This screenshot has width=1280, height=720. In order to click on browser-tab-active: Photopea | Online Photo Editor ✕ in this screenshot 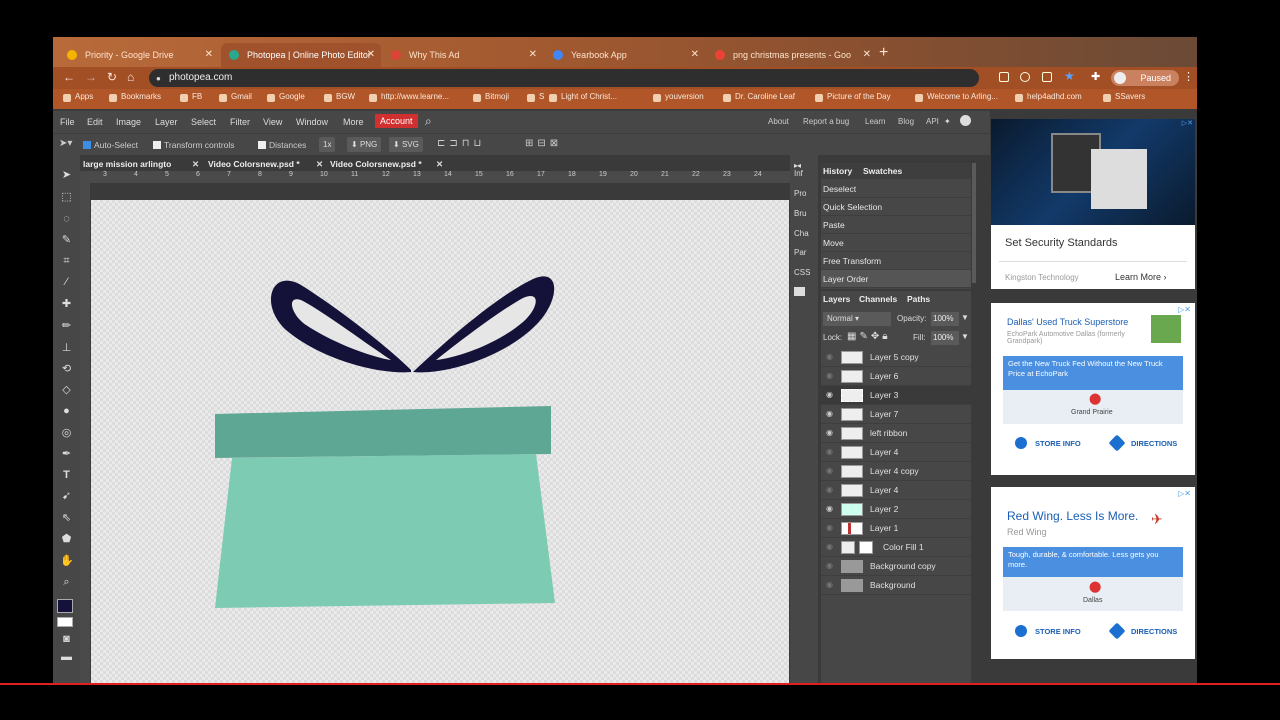, I will do `click(301, 55)`.